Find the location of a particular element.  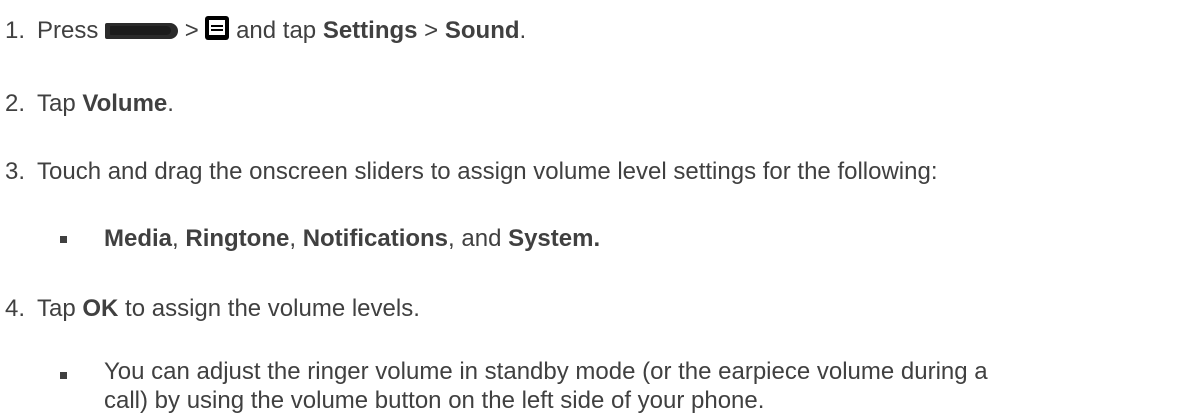

step-2: 2. Tap Volume. is located at coordinates (89, 104).